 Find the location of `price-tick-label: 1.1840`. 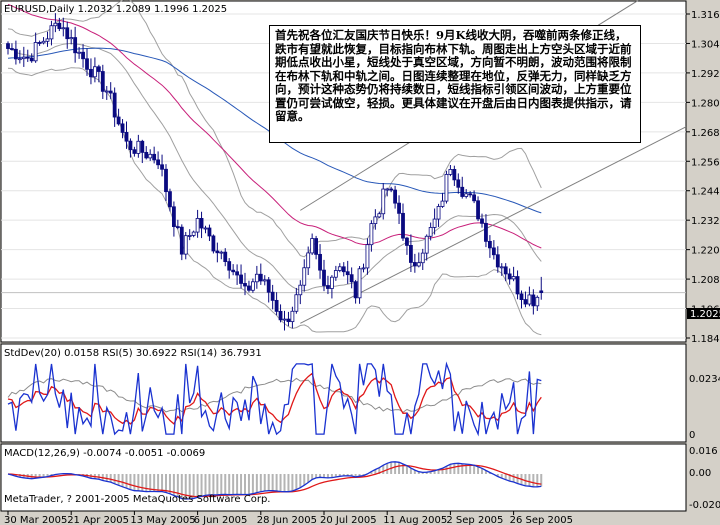

price-tick-label: 1.1840 is located at coordinates (705, 339).